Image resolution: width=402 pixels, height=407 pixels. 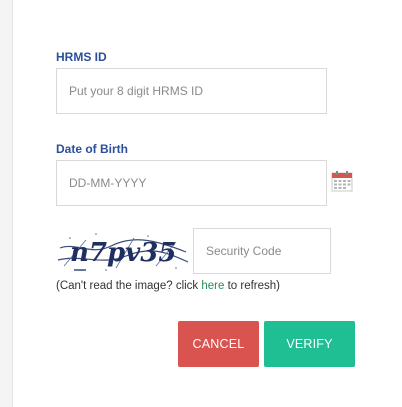 What do you see at coordinates (108, 183) in the screenshot?
I see `date-of-birth-placeholder: DD-MM-YYYY` at bounding box center [108, 183].